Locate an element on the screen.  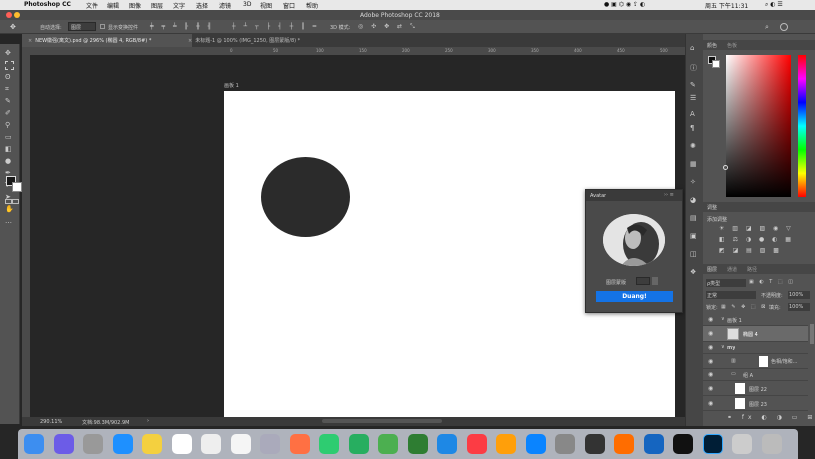
brush-settings-icon: ✎ is located at coordinates (693, 85).